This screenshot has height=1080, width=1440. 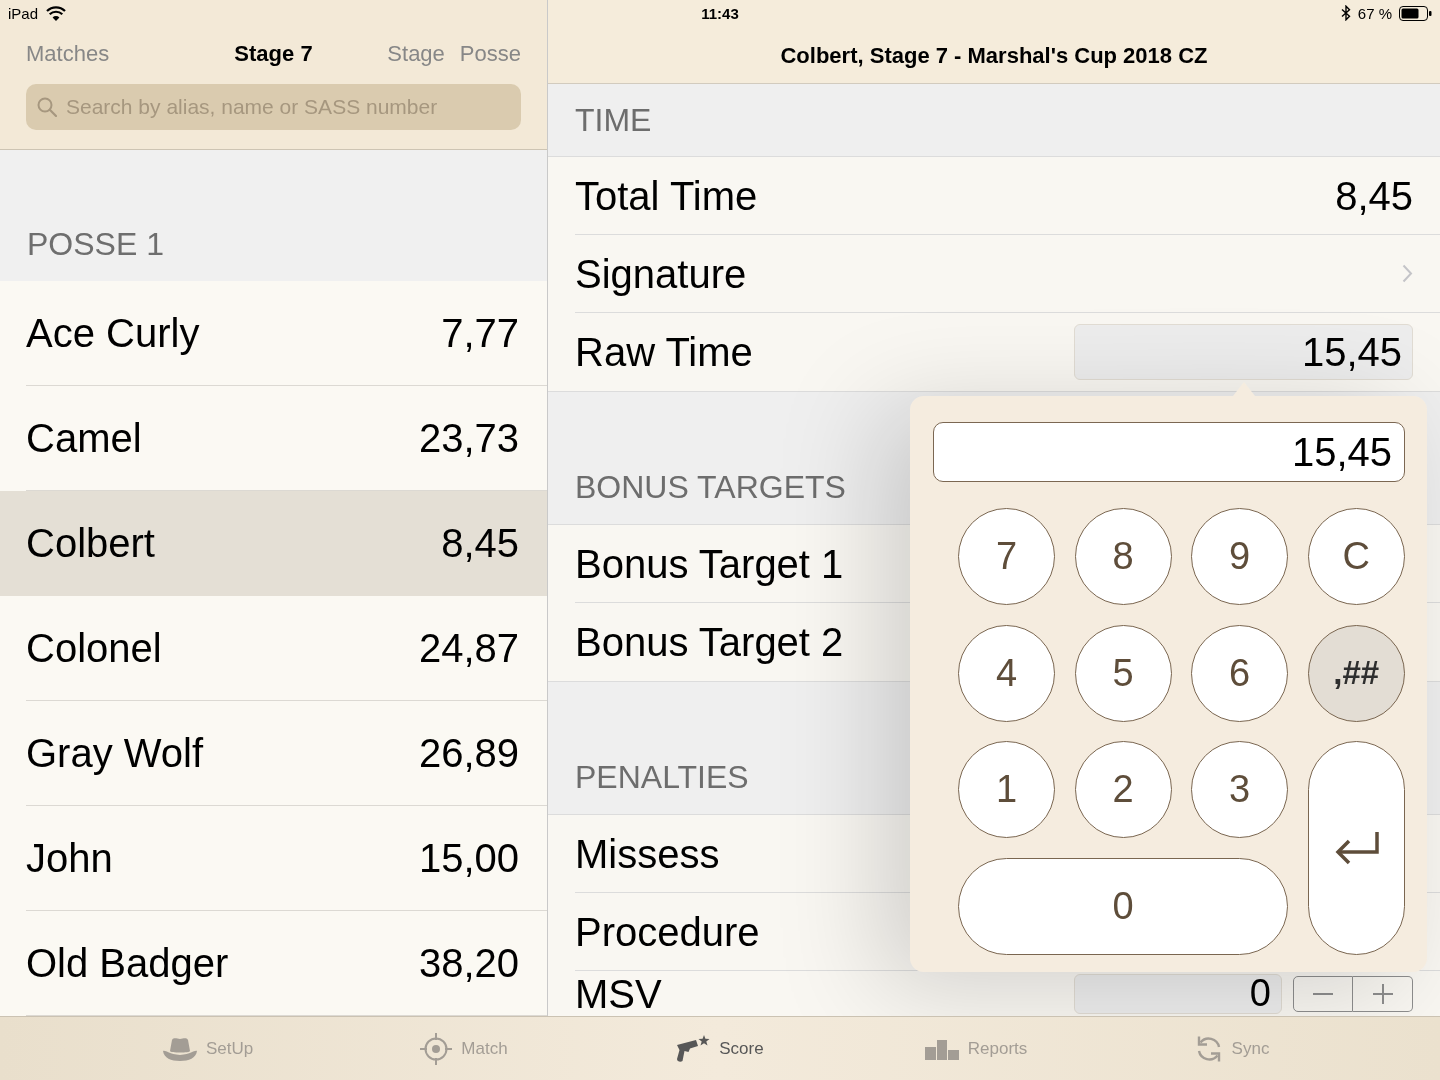 I want to click on row-label: Missess, so click(x=647, y=853).